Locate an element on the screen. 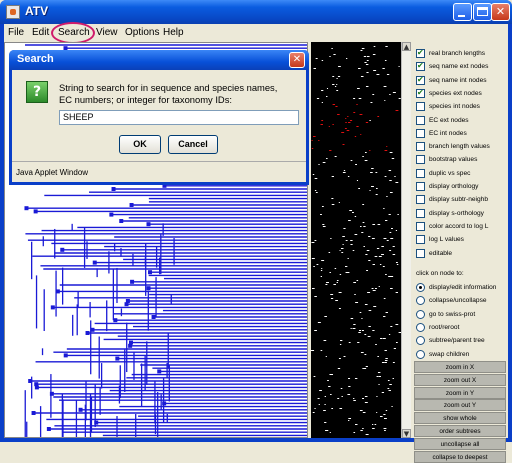  checkbox-label: display orthology is located at coordinates (454, 186).